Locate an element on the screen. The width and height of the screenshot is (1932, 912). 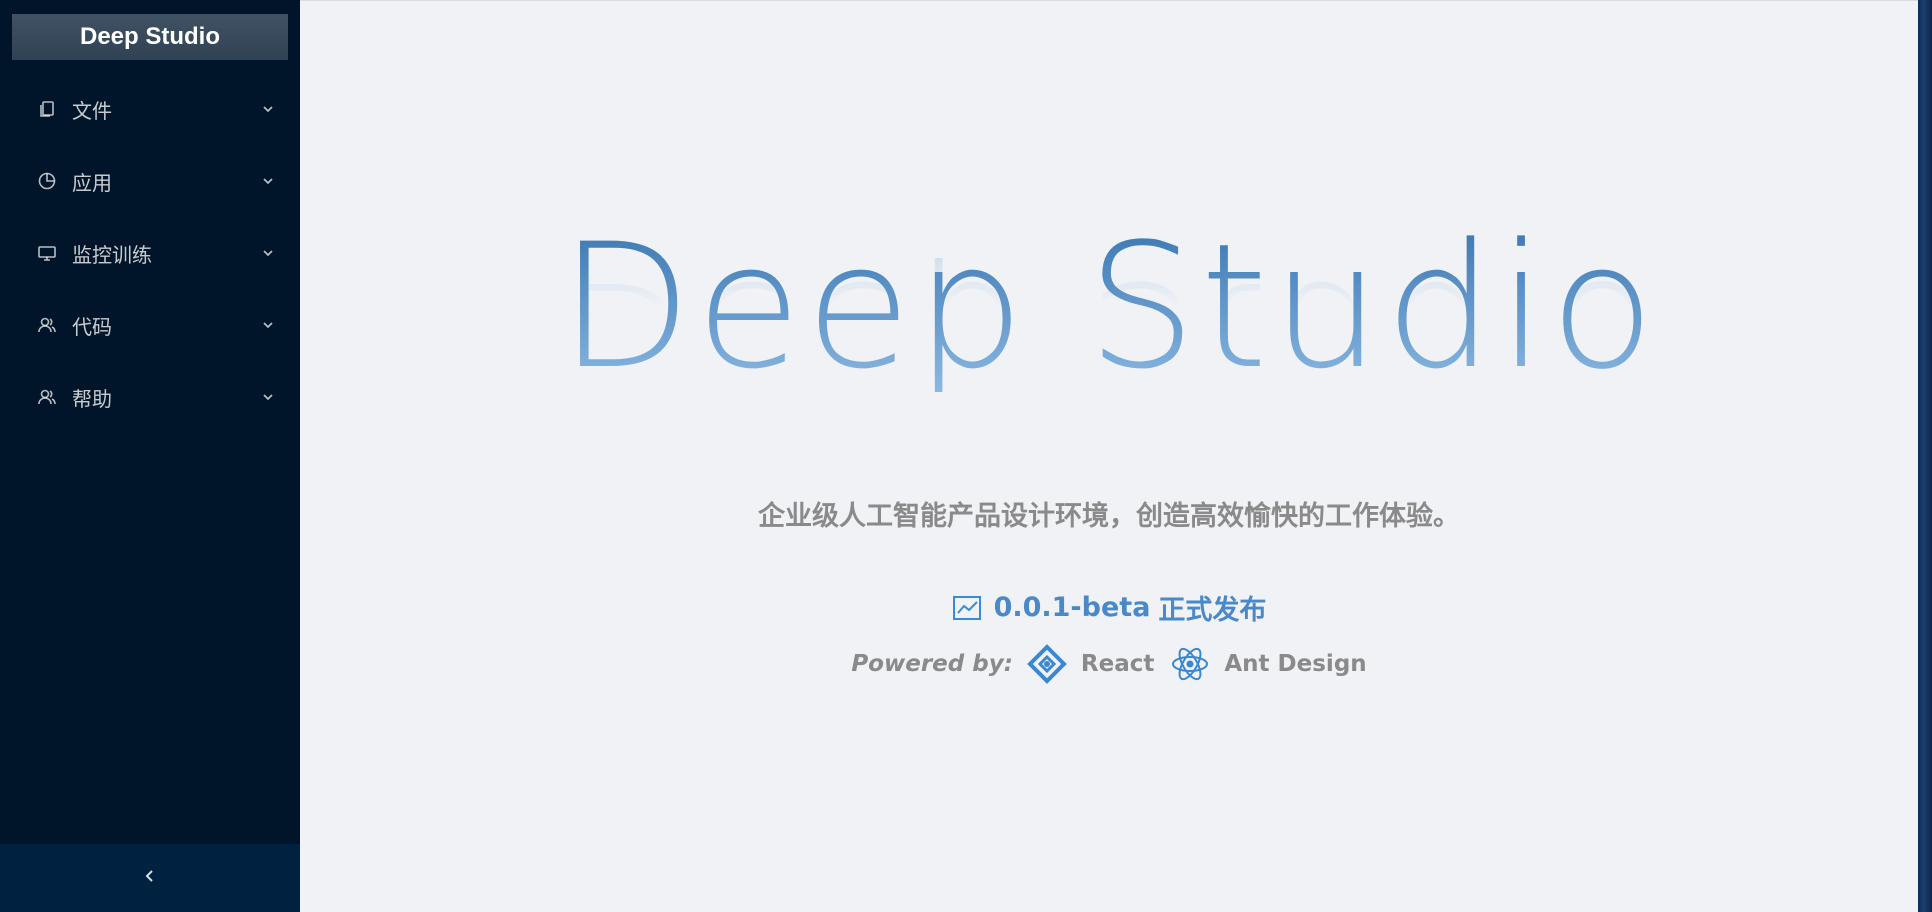
sidebar-item-help: 帮助 is located at coordinates (150, 397).